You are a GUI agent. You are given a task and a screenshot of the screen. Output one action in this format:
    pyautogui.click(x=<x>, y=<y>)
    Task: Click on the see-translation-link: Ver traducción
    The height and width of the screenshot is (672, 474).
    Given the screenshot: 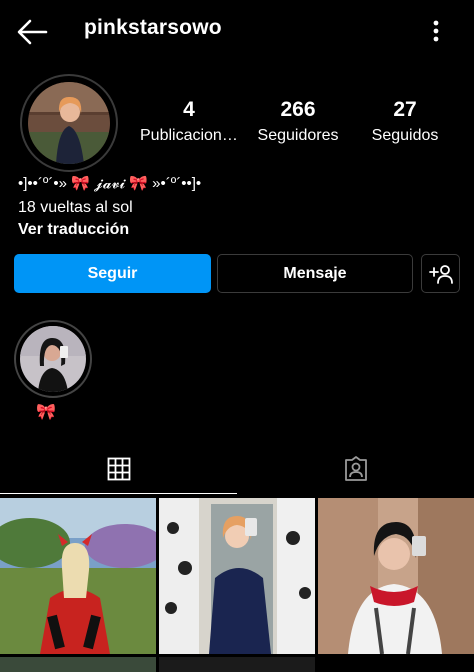 What is the action you would take?
    pyautogui.click(x=73, y=230)
    